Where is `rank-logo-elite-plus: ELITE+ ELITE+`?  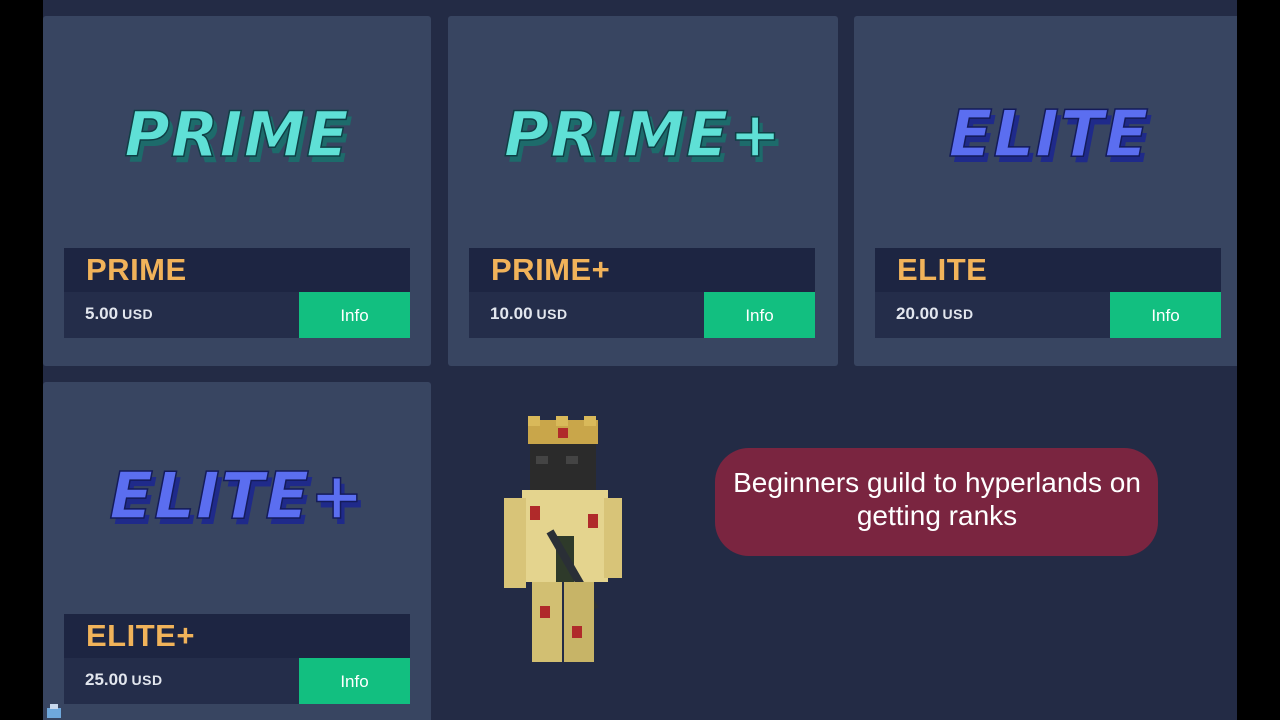
rank-logo-elite-plus: ELITE+ ELITE+ is located at coordinates (237, 507).